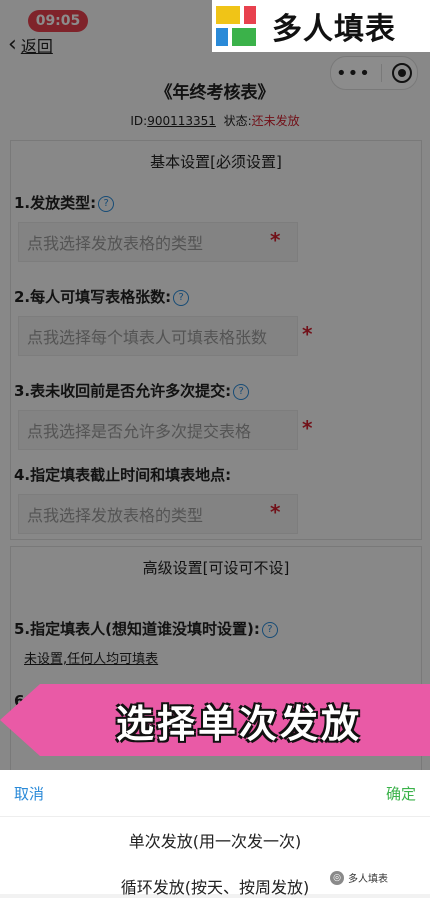 This screenshot has height=898, width=430. I want to click on tutorial-banner-body: 选择单次发放, so click(235, 720).